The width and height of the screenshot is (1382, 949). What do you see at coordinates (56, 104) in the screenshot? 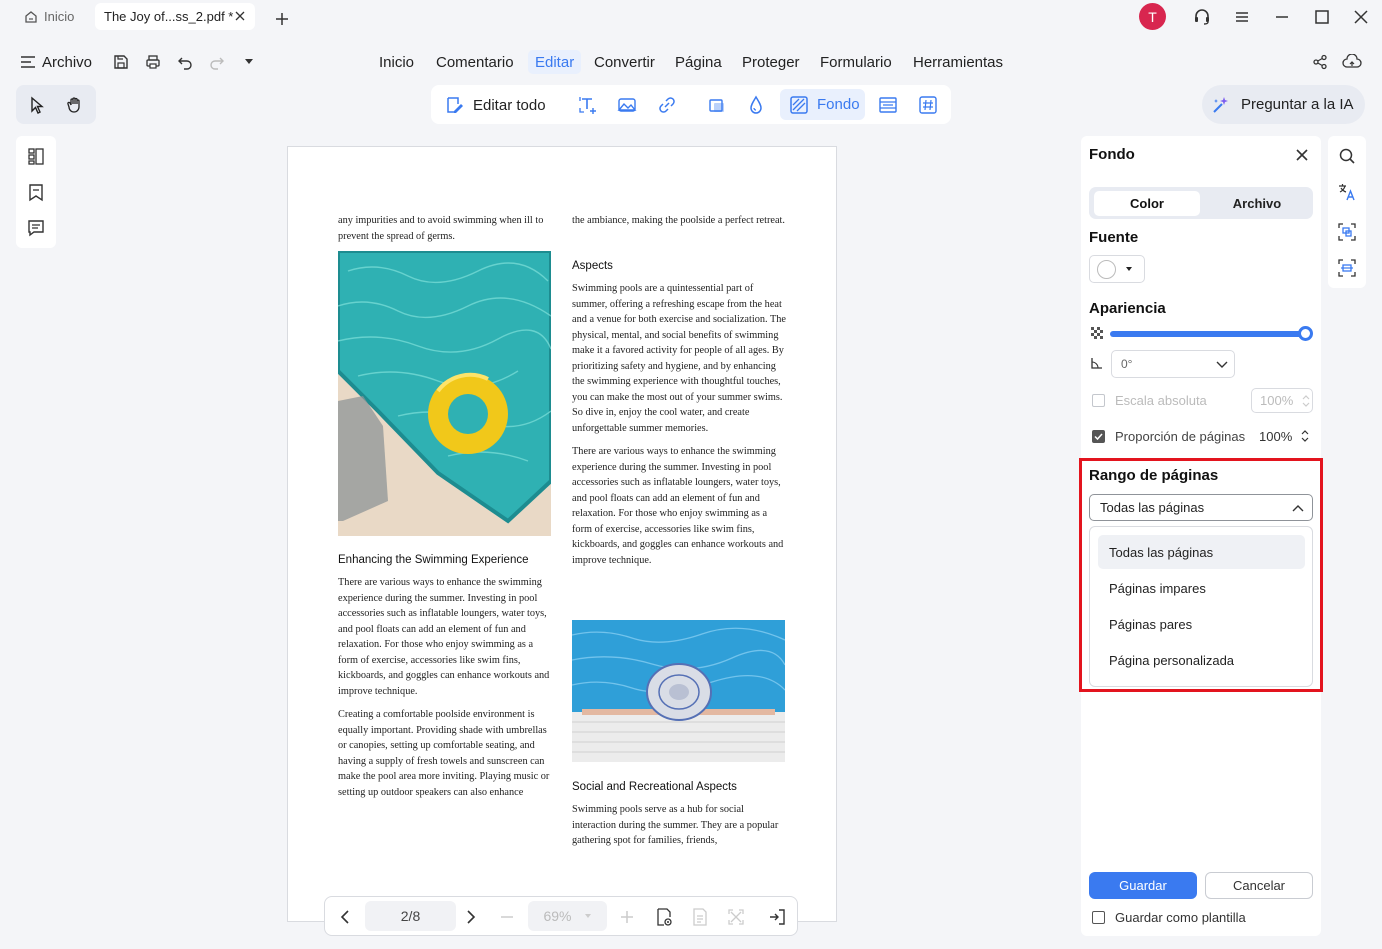
I see `tool-group` at bounding box center [56, 104].